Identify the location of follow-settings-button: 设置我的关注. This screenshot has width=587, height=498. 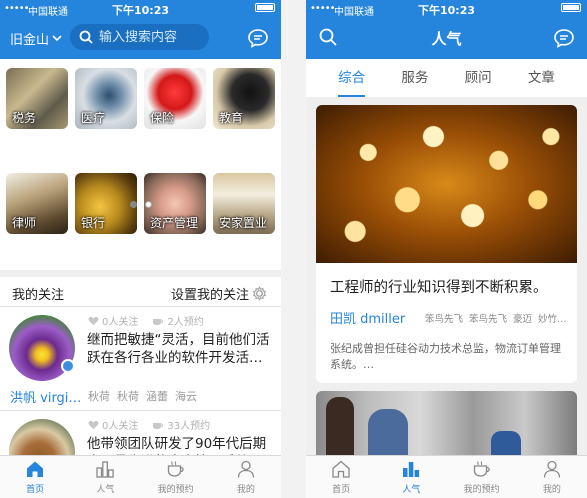
(219, 293).